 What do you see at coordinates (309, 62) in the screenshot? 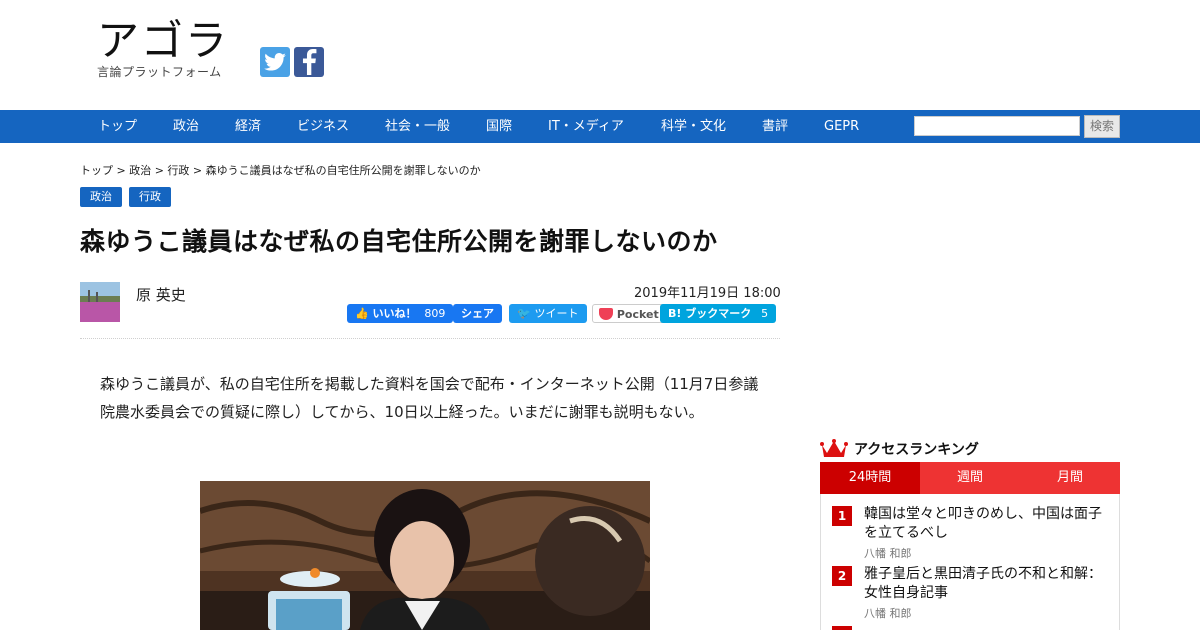
I see `facebook-icon` at bounding box center [309, 62].